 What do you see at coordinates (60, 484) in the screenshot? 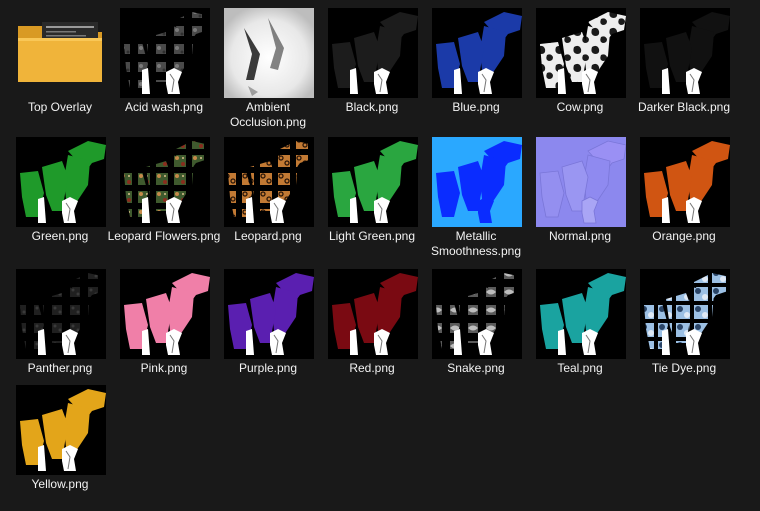
I see `file-label: Yellow.png` at bounding box center [60, 484].